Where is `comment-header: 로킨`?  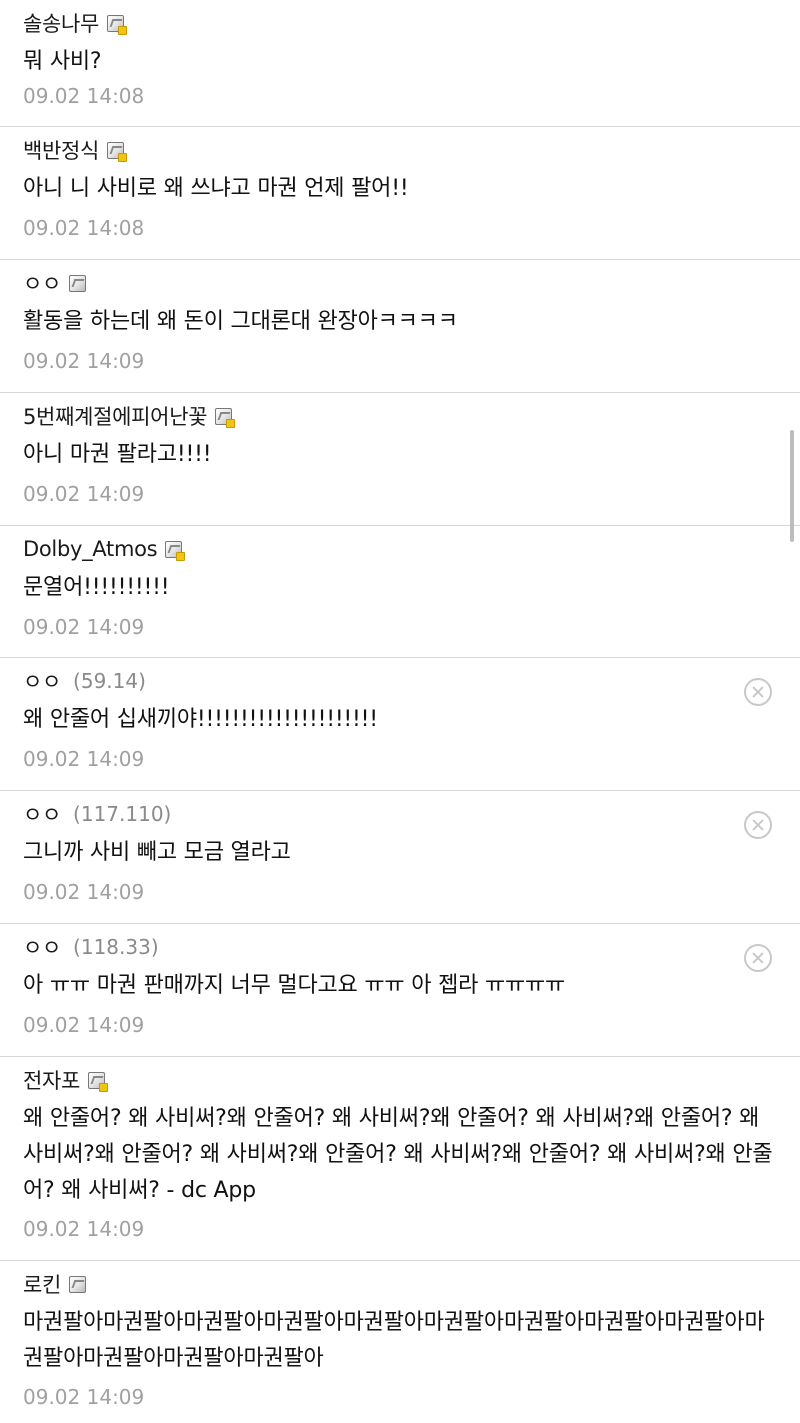
comment-header: 로킨 is located at coordinates (55, 1284).